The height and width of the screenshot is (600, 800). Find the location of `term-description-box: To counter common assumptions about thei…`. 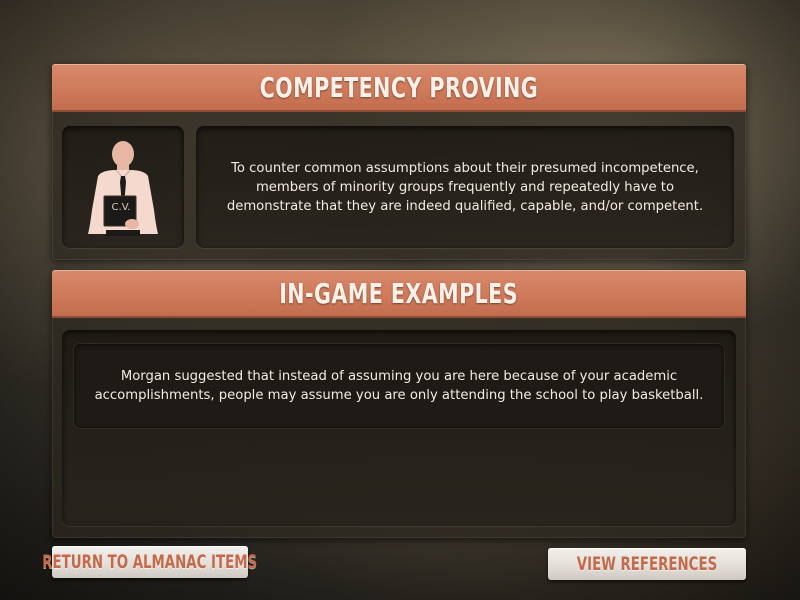

term-description-box: To counter common assumptions about thei… is located at coordinates (465, 187).